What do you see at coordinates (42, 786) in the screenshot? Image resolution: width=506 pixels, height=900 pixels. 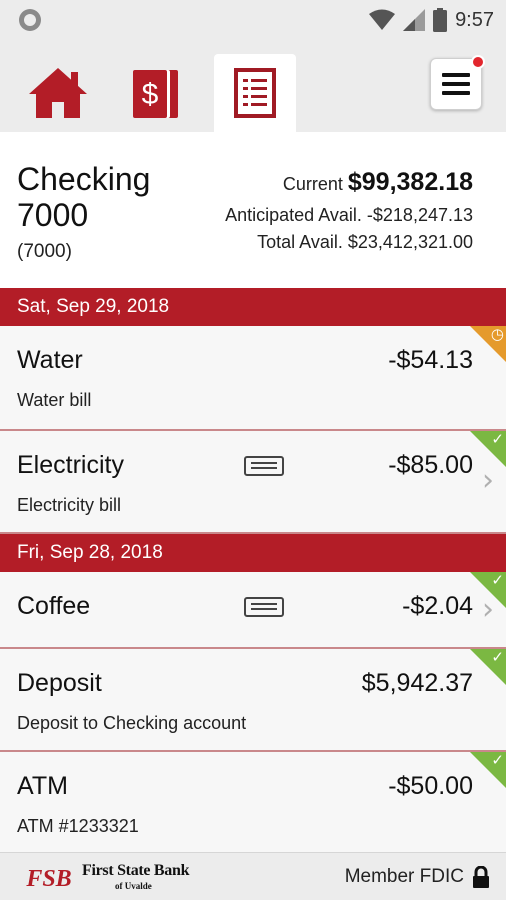 I see `transaction-name: ATM` at bounding box center [42, 786].